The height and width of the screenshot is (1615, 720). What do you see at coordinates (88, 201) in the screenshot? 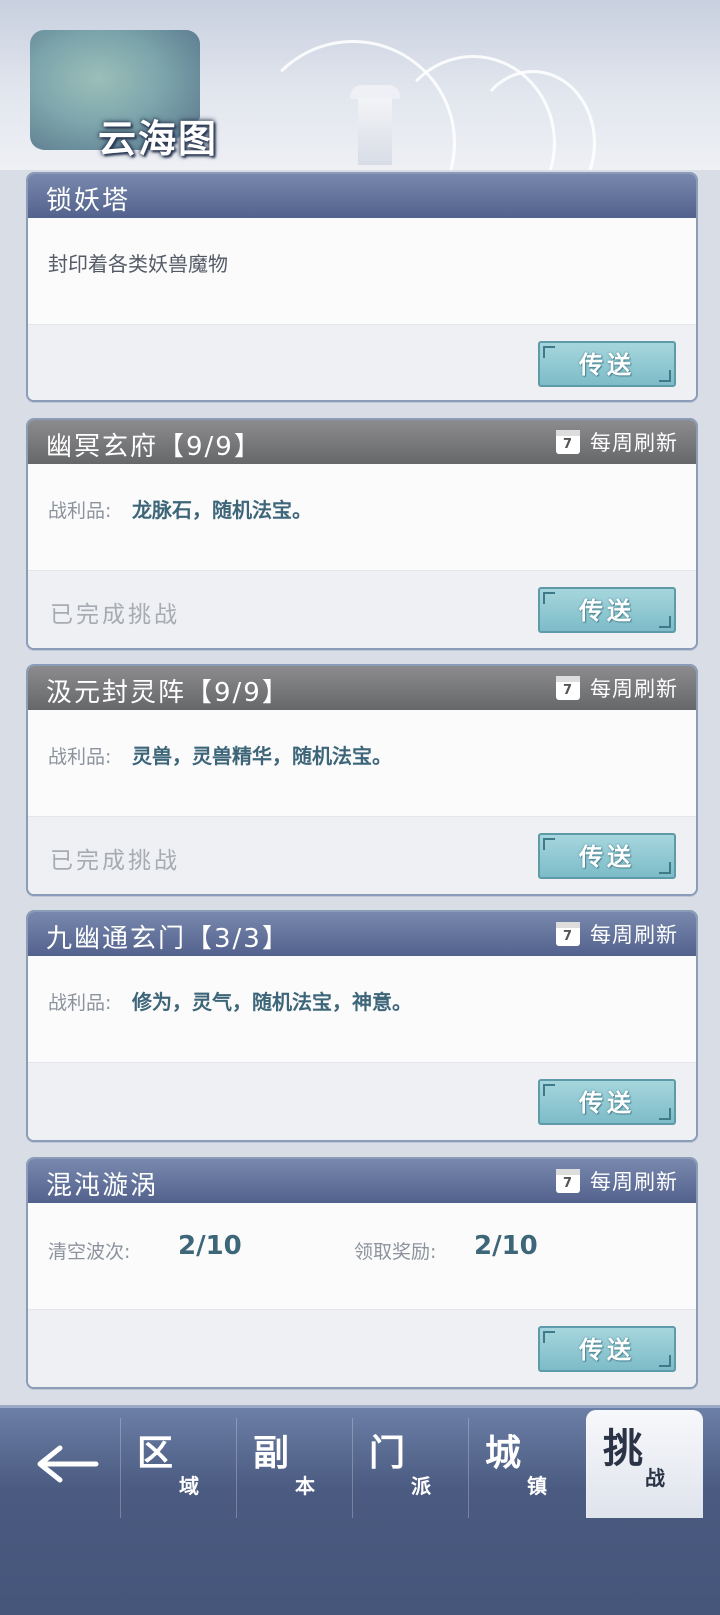
I see `card-title: 锁妖塔` at bounding box center [88, 201].